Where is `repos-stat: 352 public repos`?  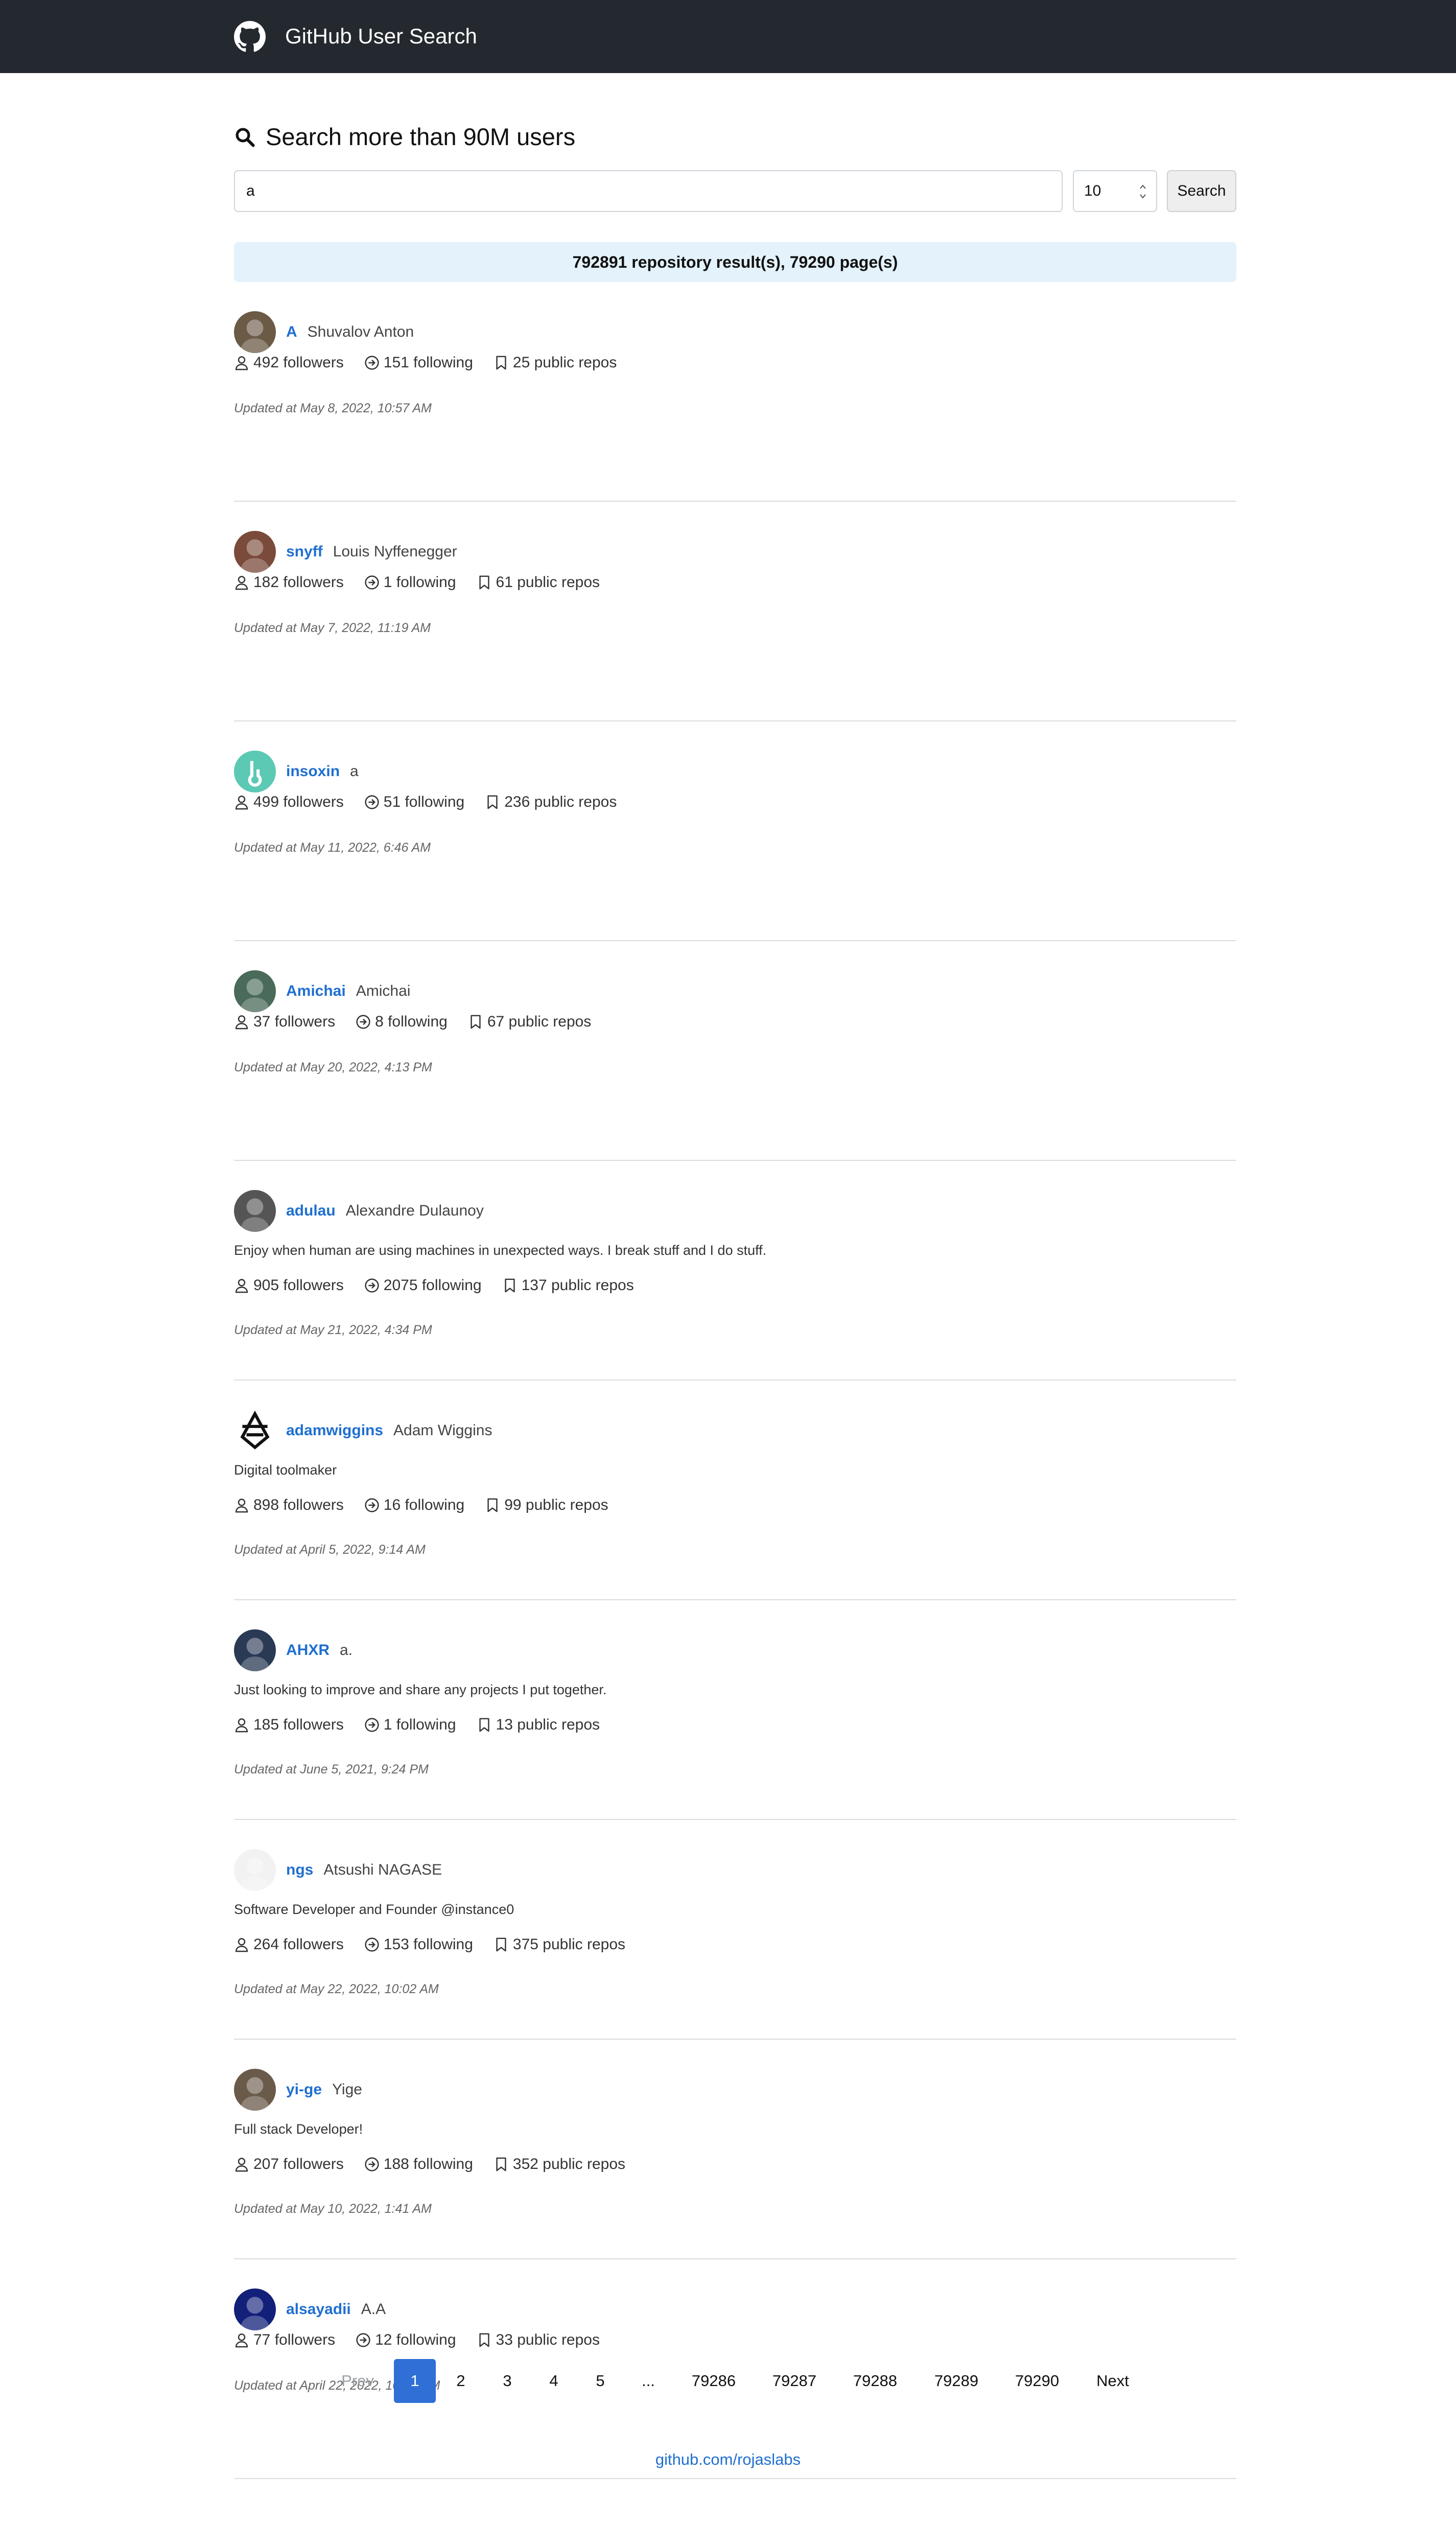 repos-stat: 352 public repos is located at coordinates (559, 2164).